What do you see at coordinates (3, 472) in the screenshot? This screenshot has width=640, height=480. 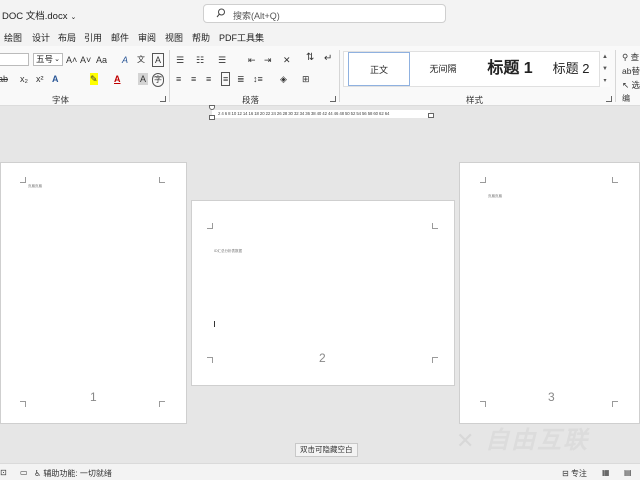 I see `proofing-icon: ⊡` at bounding box center [3, 472].